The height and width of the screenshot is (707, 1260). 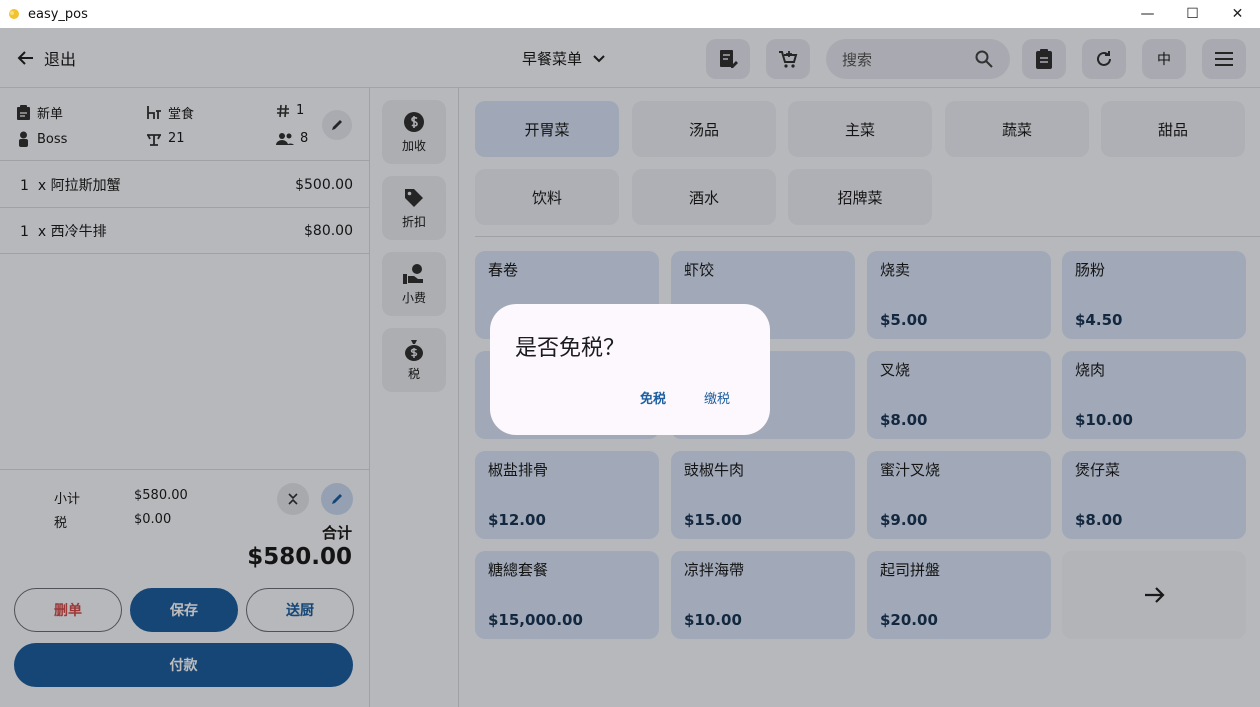 I want to click on exempt-tax-button: 免税, so click(x=653, y=397).